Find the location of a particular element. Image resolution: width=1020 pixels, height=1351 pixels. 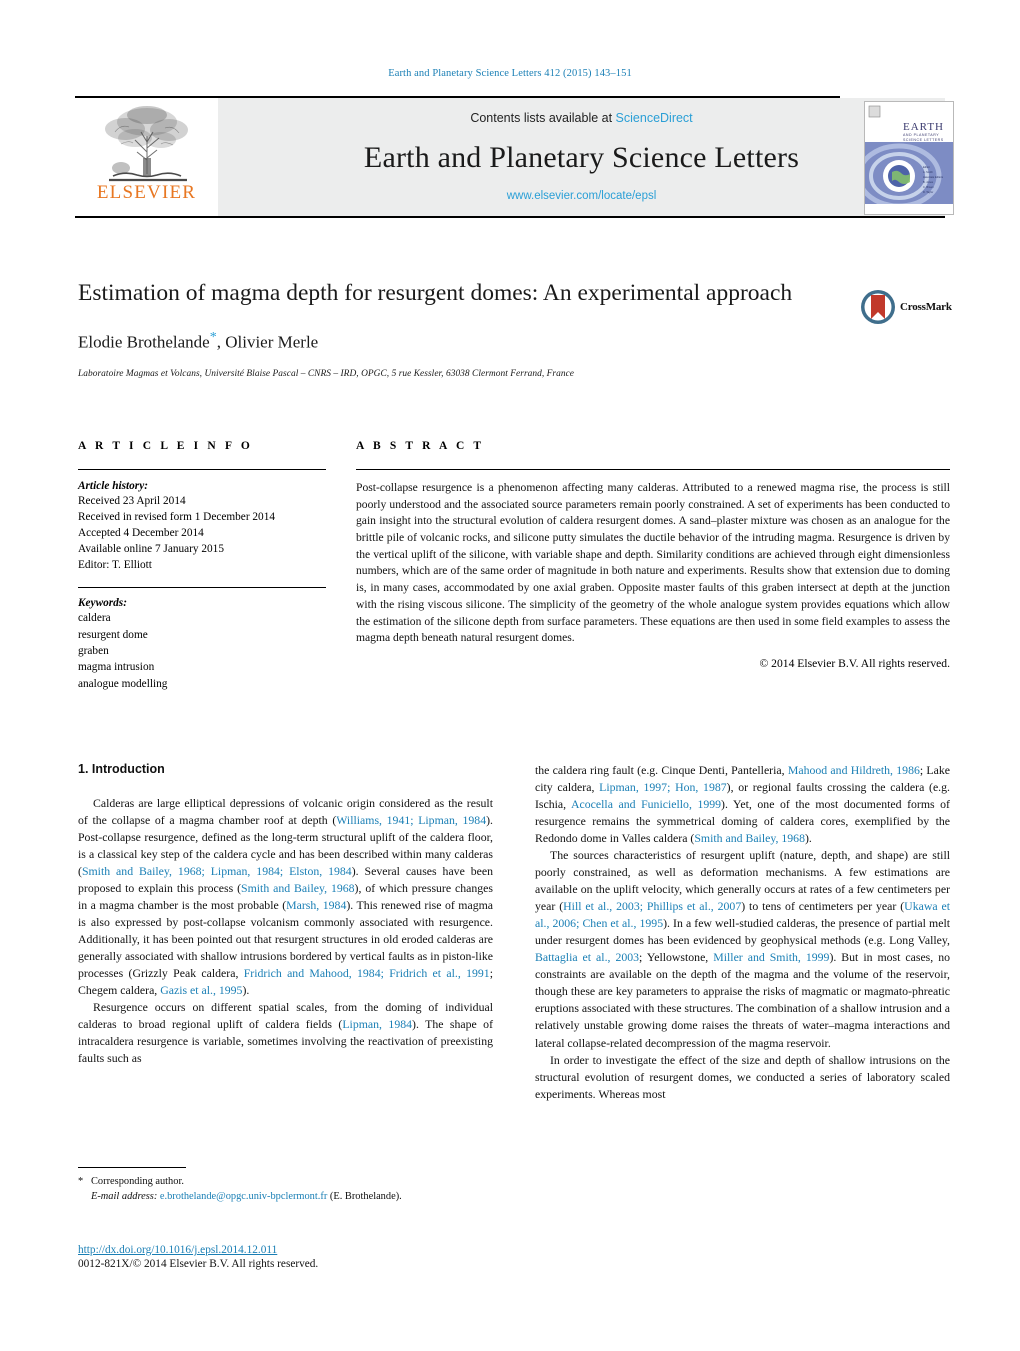

history-item: Available online 7 January 2015 is located at coordinates (151, 549).